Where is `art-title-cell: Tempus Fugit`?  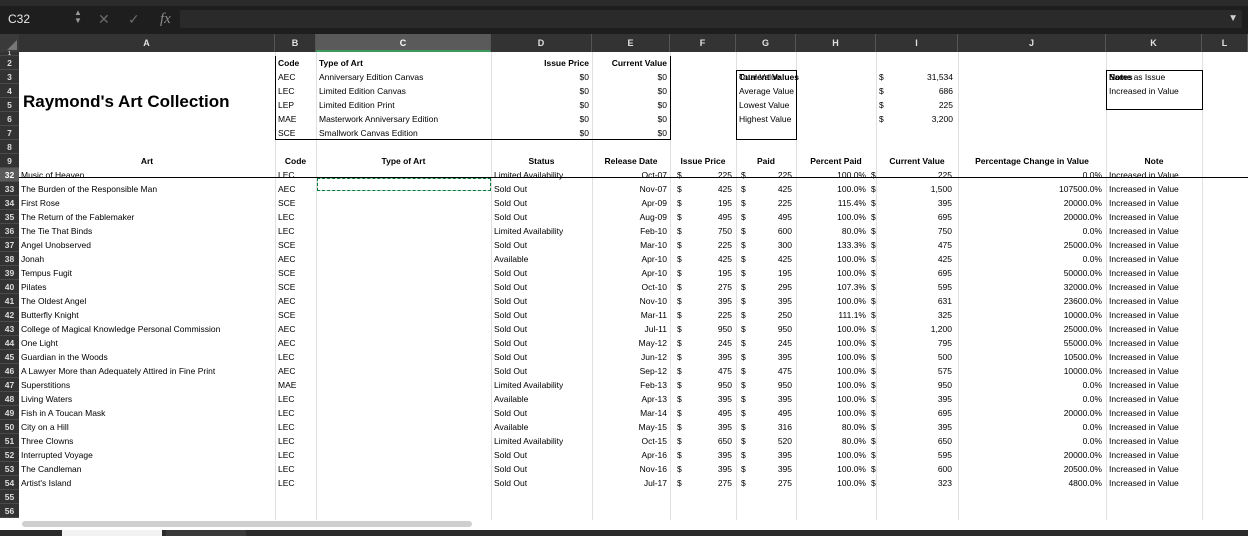
art-title-cell: Tempus Fugit is located at coordinates (147, 273).